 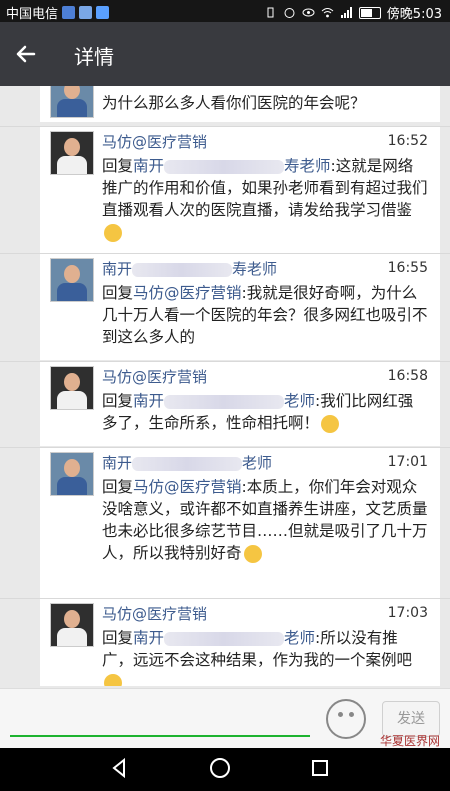 What do you see at coordinates (26, 54) in the screenshot?
I see `back-arrow-icon` at bounding box center [26, 54].